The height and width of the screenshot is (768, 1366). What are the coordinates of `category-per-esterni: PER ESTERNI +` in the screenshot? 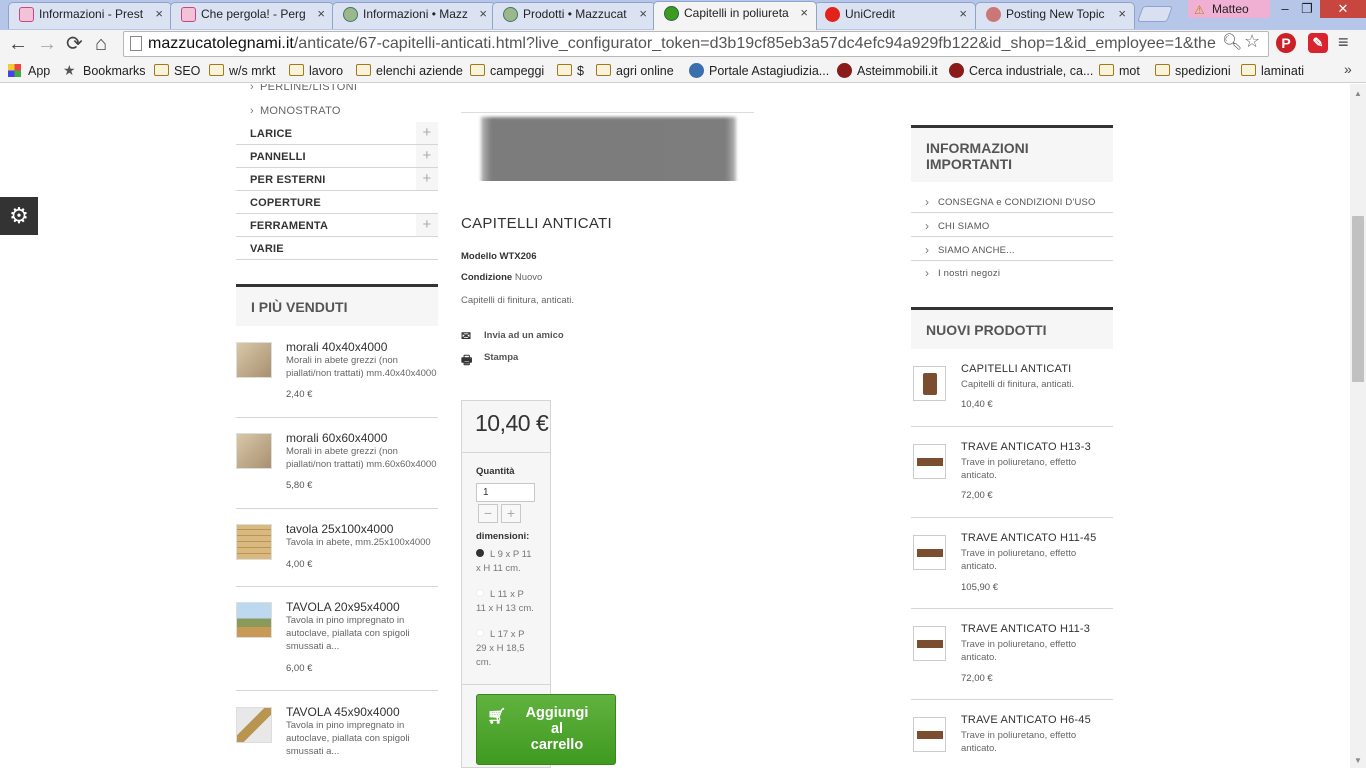 It's located at (337, 179).